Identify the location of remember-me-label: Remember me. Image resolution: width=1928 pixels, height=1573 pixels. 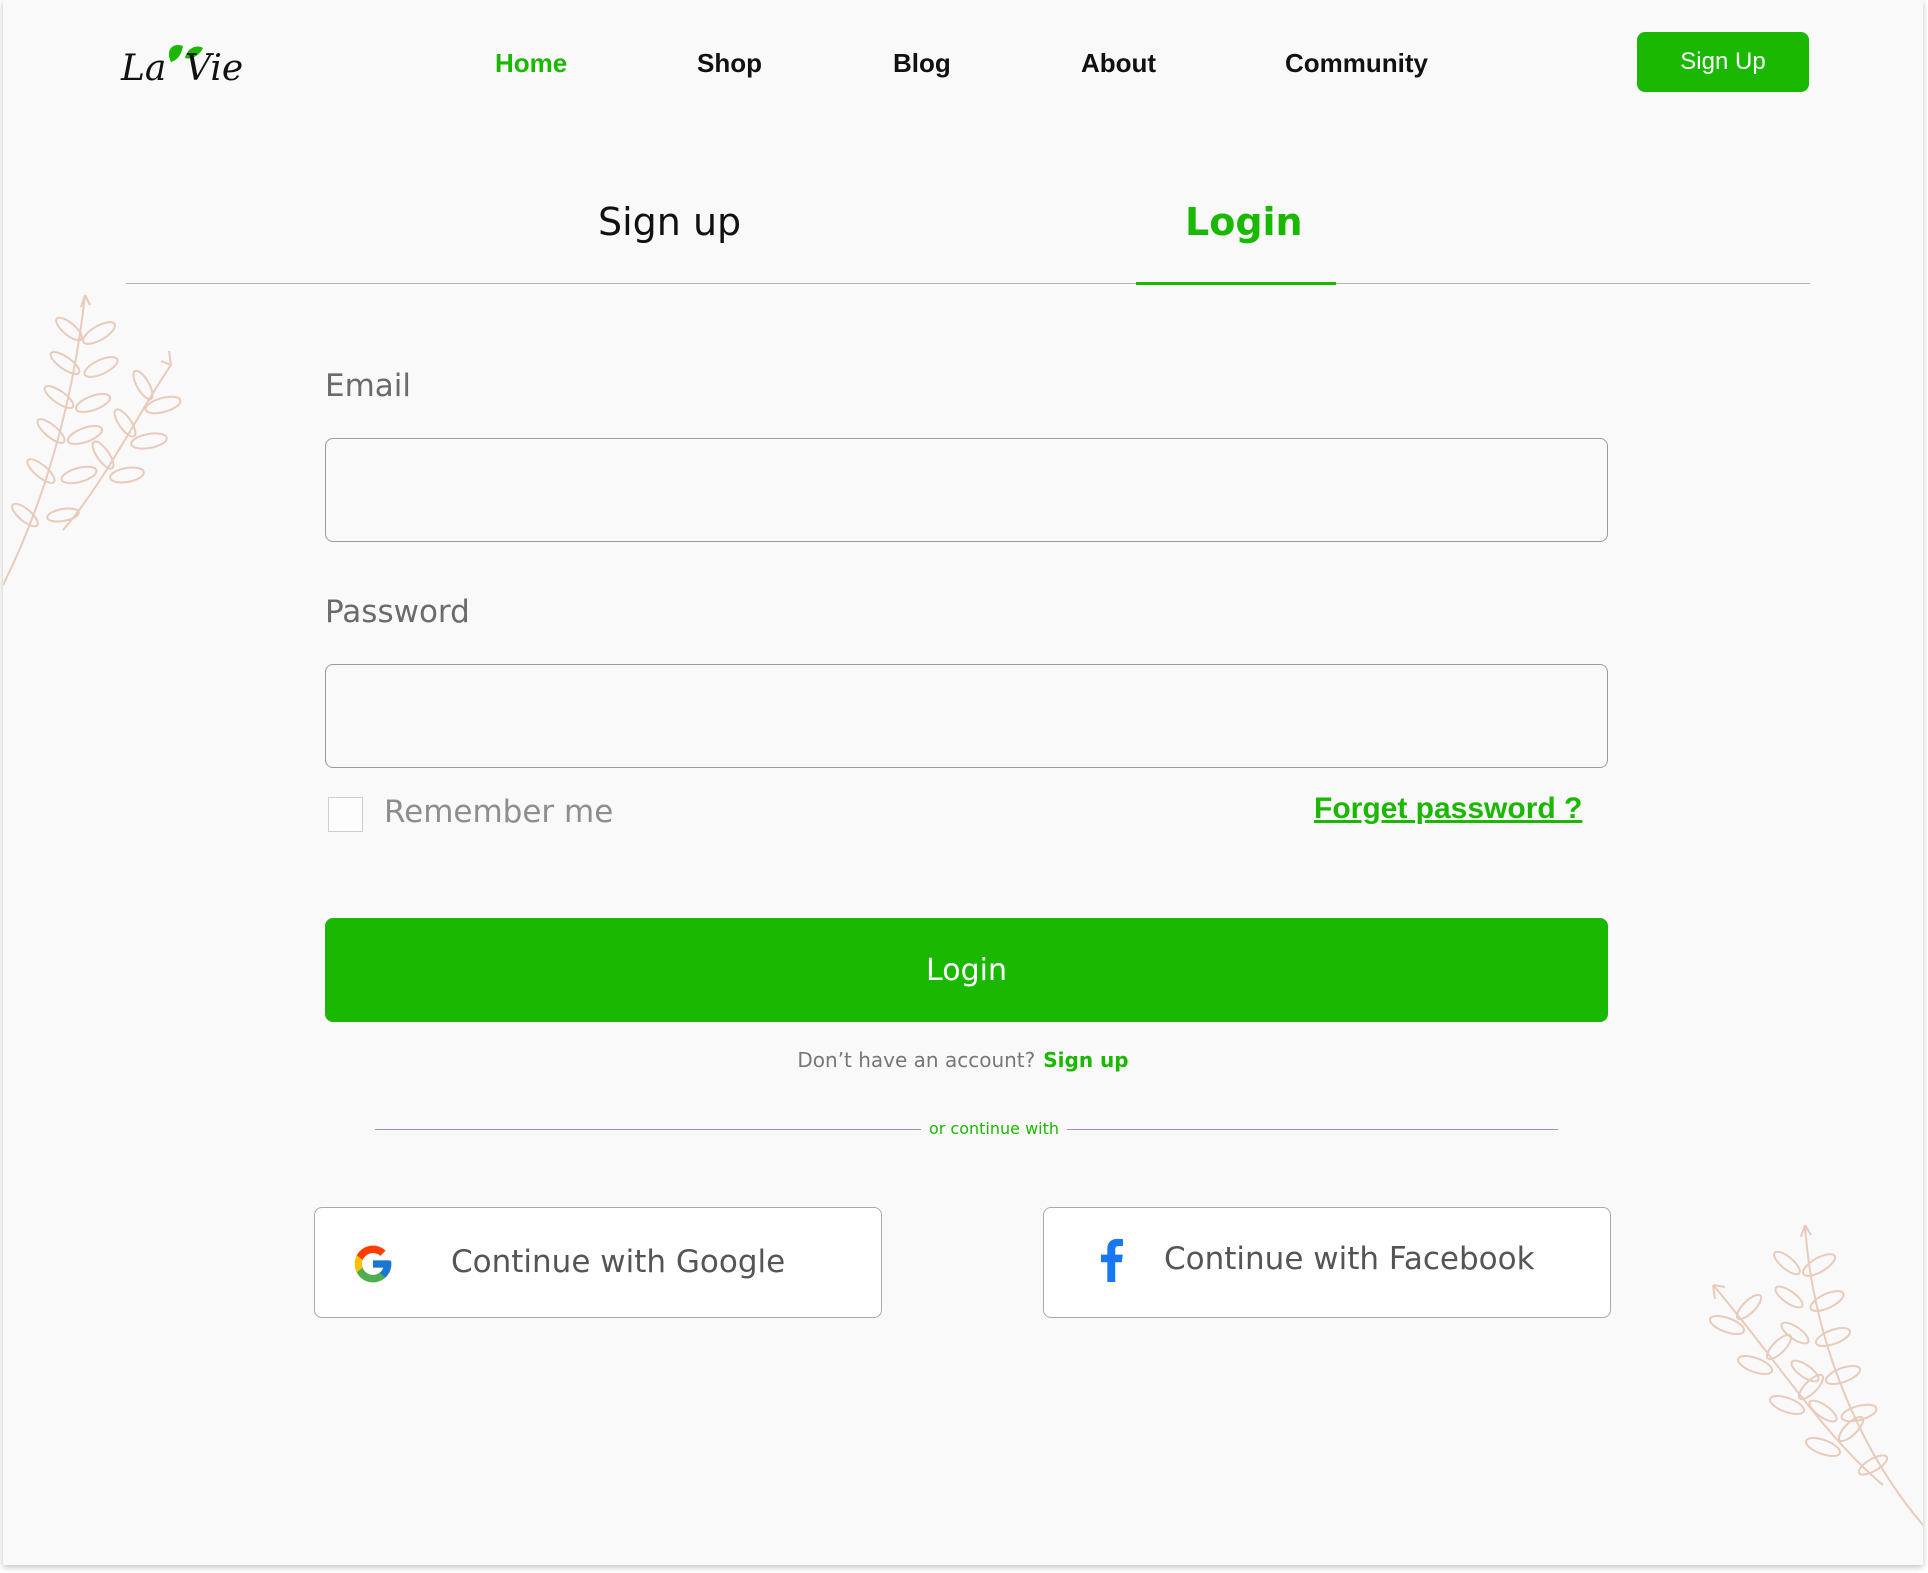
(499, 812).